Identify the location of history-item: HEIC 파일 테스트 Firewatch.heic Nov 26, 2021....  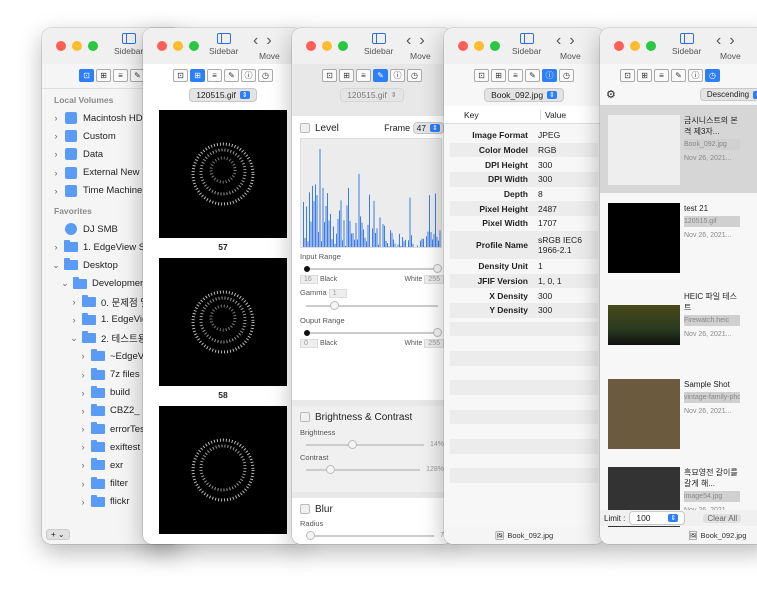
(678, 325).